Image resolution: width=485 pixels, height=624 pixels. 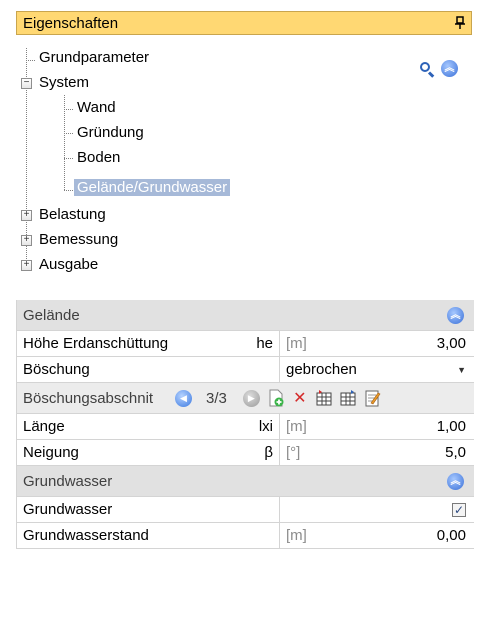 What do you see at coordinates (244, 23) in the screenshot?
I see `panel-titlebar: Eigenschaften` at bounding box center [244, 23].